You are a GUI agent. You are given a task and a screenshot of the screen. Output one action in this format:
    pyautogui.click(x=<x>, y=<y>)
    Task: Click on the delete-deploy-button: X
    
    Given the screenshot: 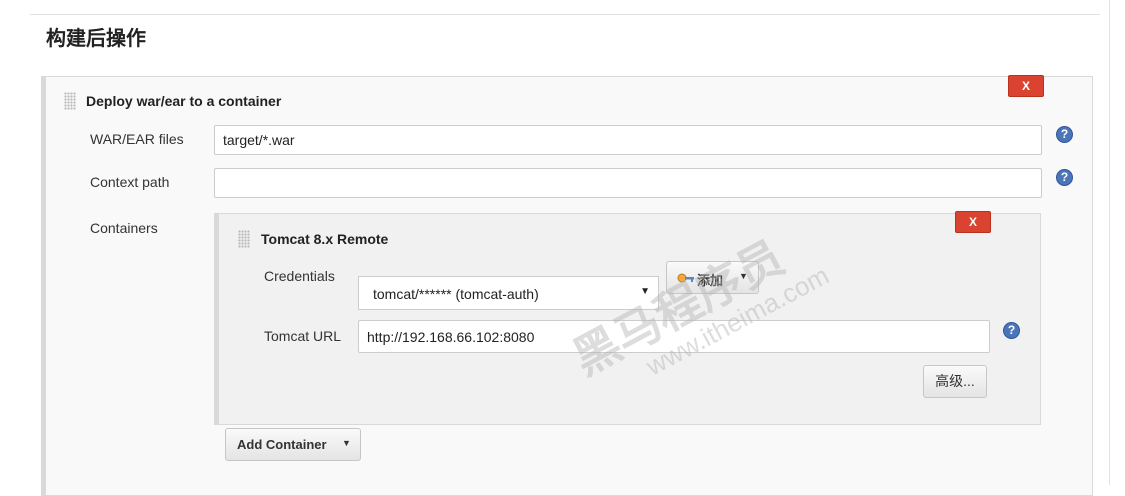 What is the action you would take?
    pyautogui.click(x=1026, y=86)
    